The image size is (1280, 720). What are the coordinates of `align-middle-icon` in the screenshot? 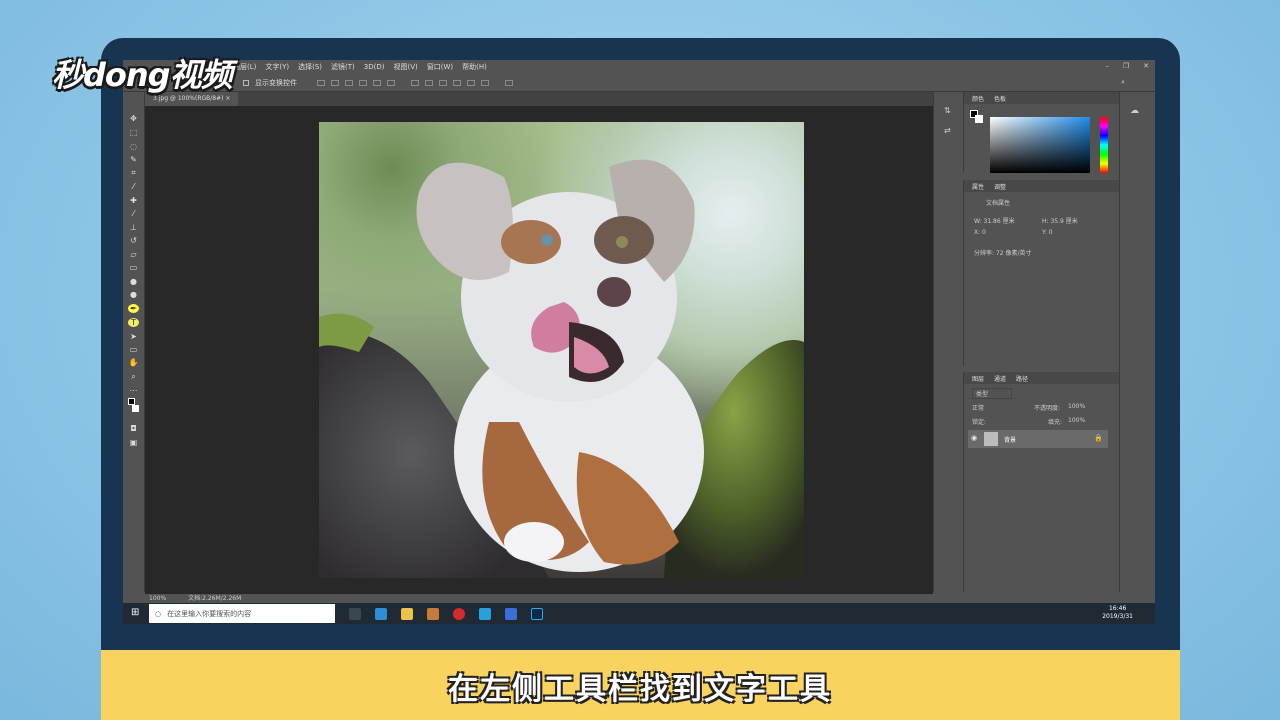 It's located at (335, 82).